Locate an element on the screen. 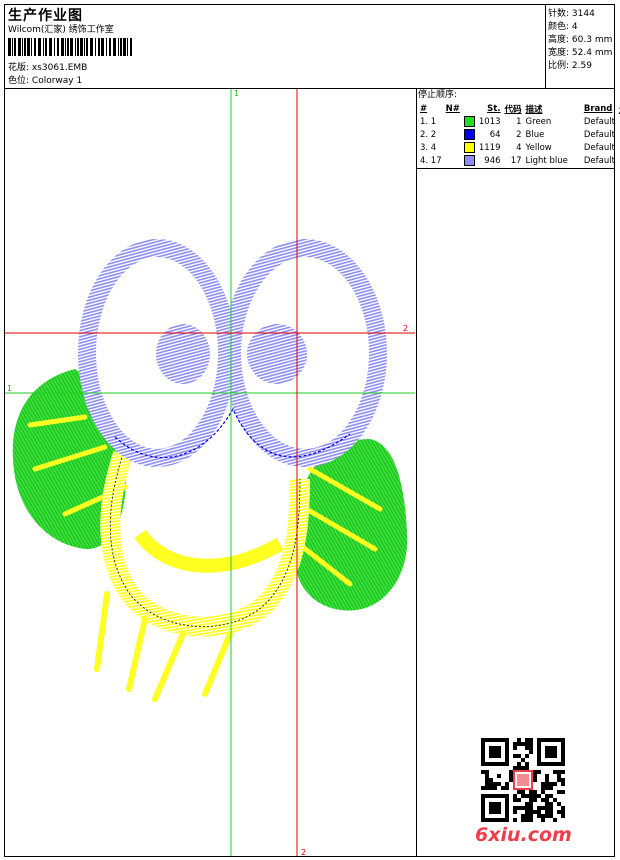 Image resolution: width=620 pixels, height=860 pixels. stat-width: 宽度: 52.4 mm is located at coordinates (580, 51).